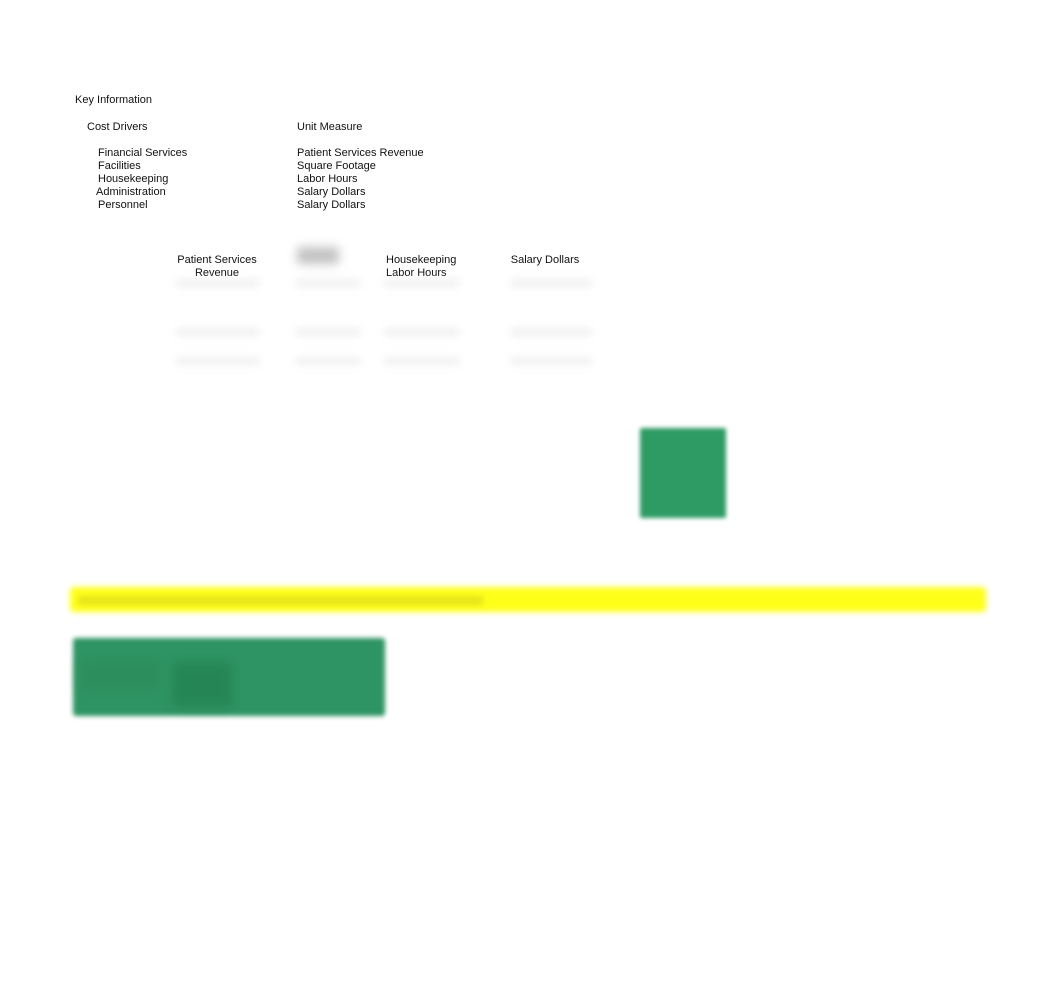  What do you see at coordinates (330, 127) in the screenshot?
I see `unit-measure-header: Unit Measure` at bounding box center [330, 127].